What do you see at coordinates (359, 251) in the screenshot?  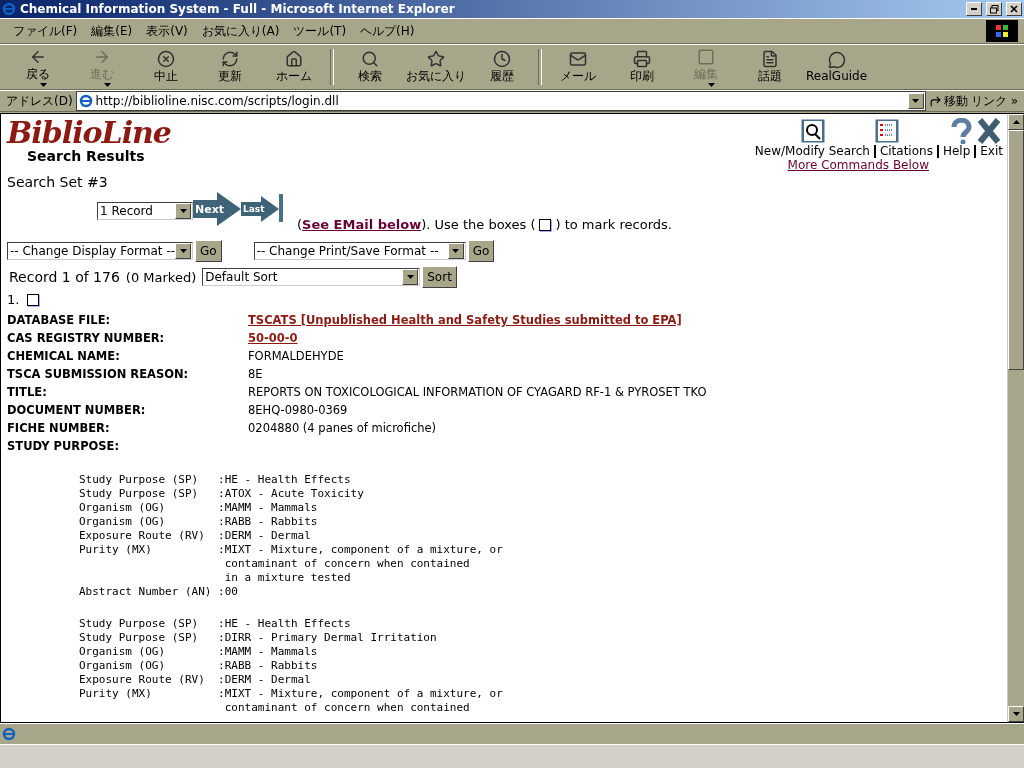 I see `print-format-select: -- Change Print/Save Format --` at bounding box center [359, 251].